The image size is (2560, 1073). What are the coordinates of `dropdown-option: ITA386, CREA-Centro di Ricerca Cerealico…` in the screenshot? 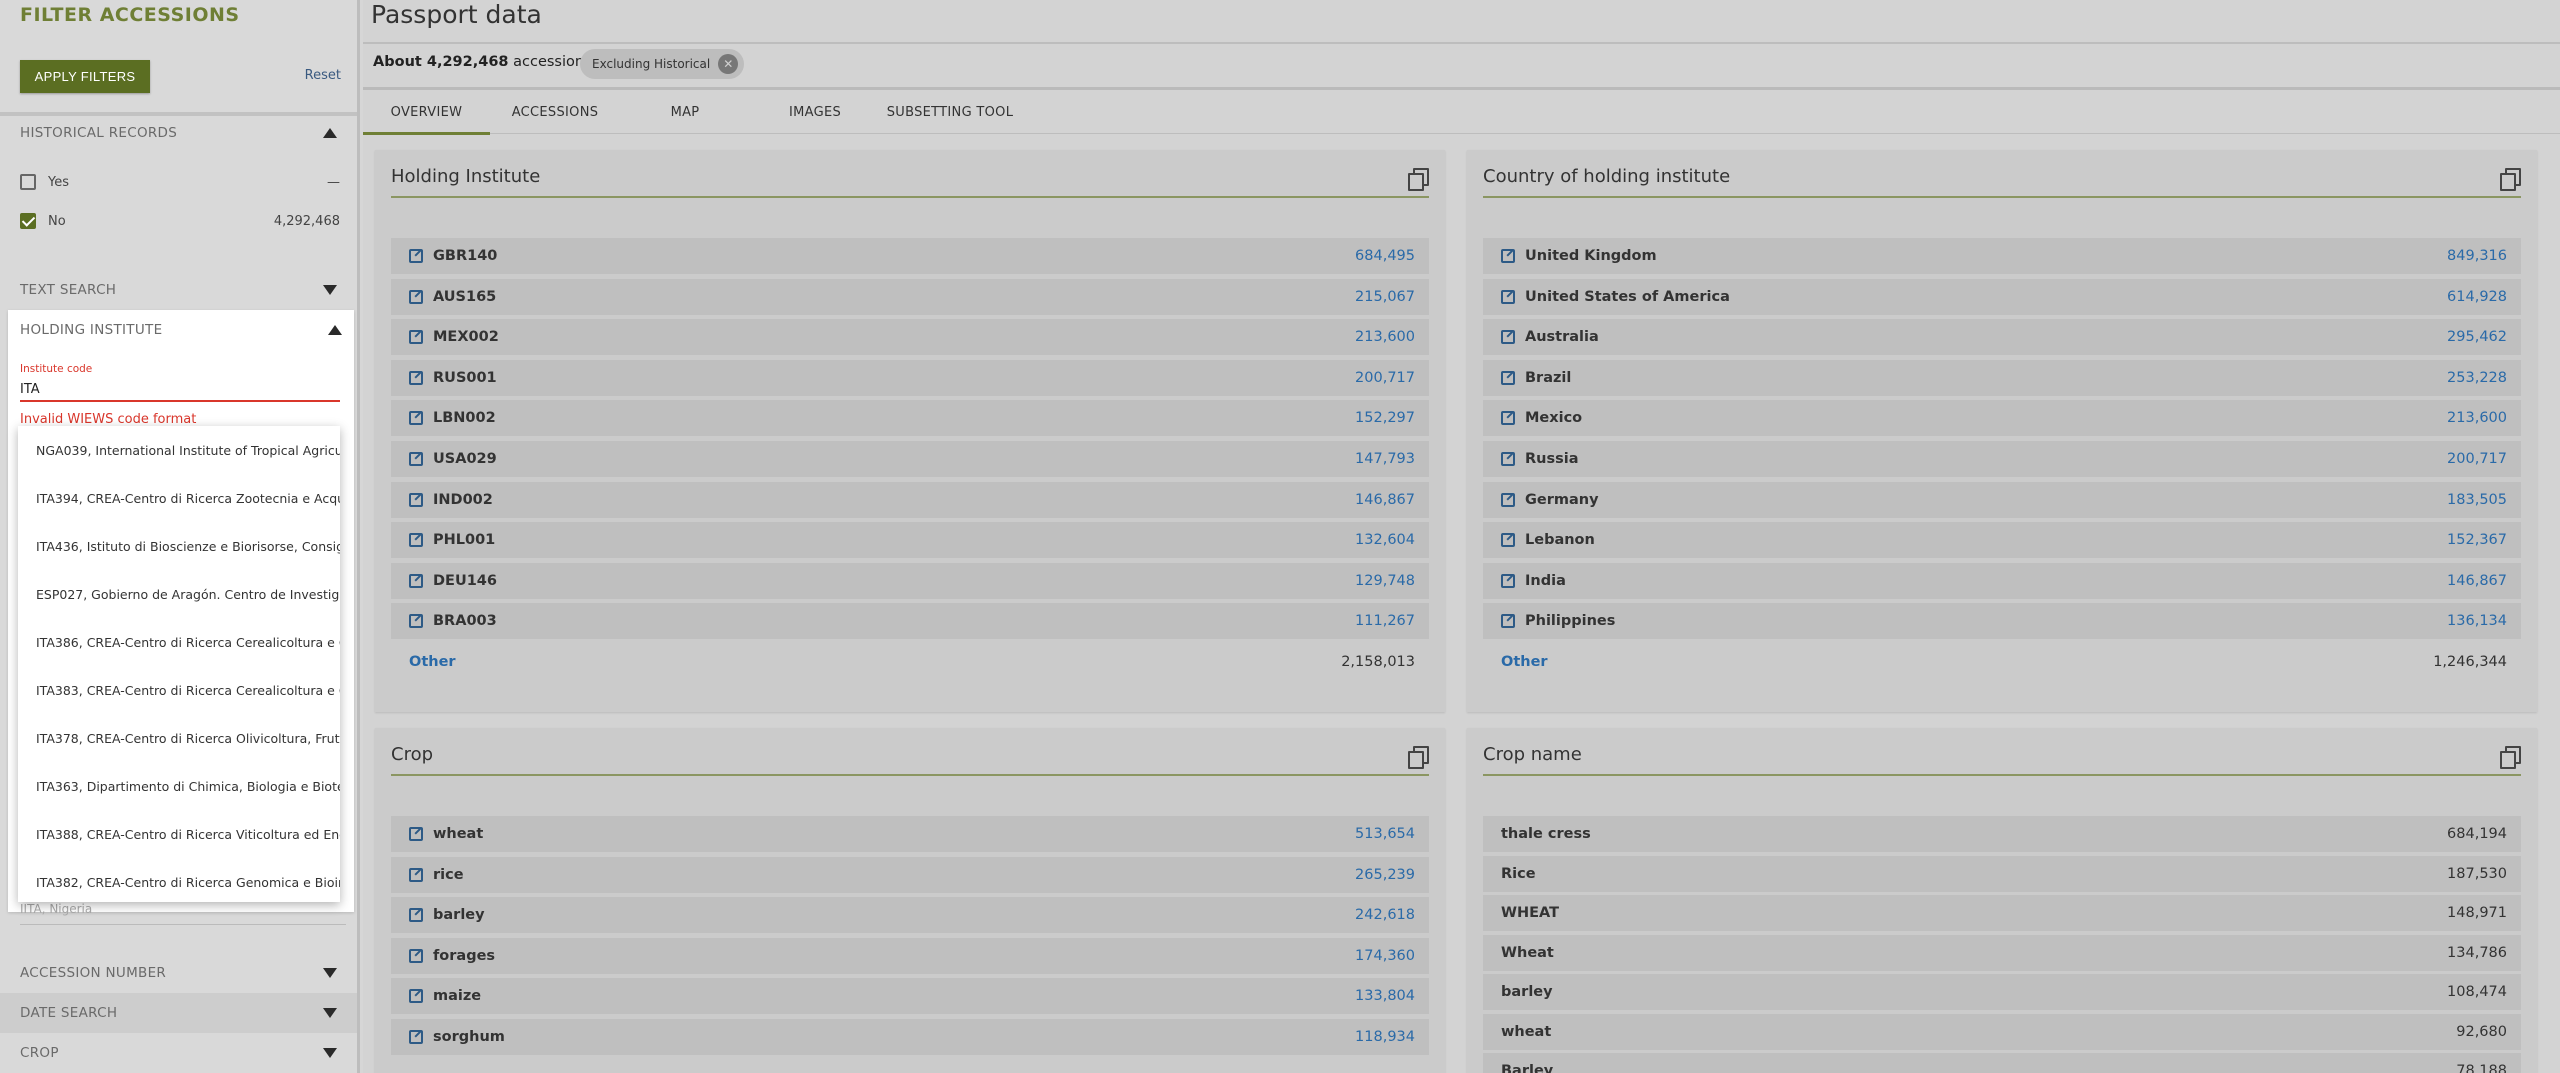 It's located at (179, 642).